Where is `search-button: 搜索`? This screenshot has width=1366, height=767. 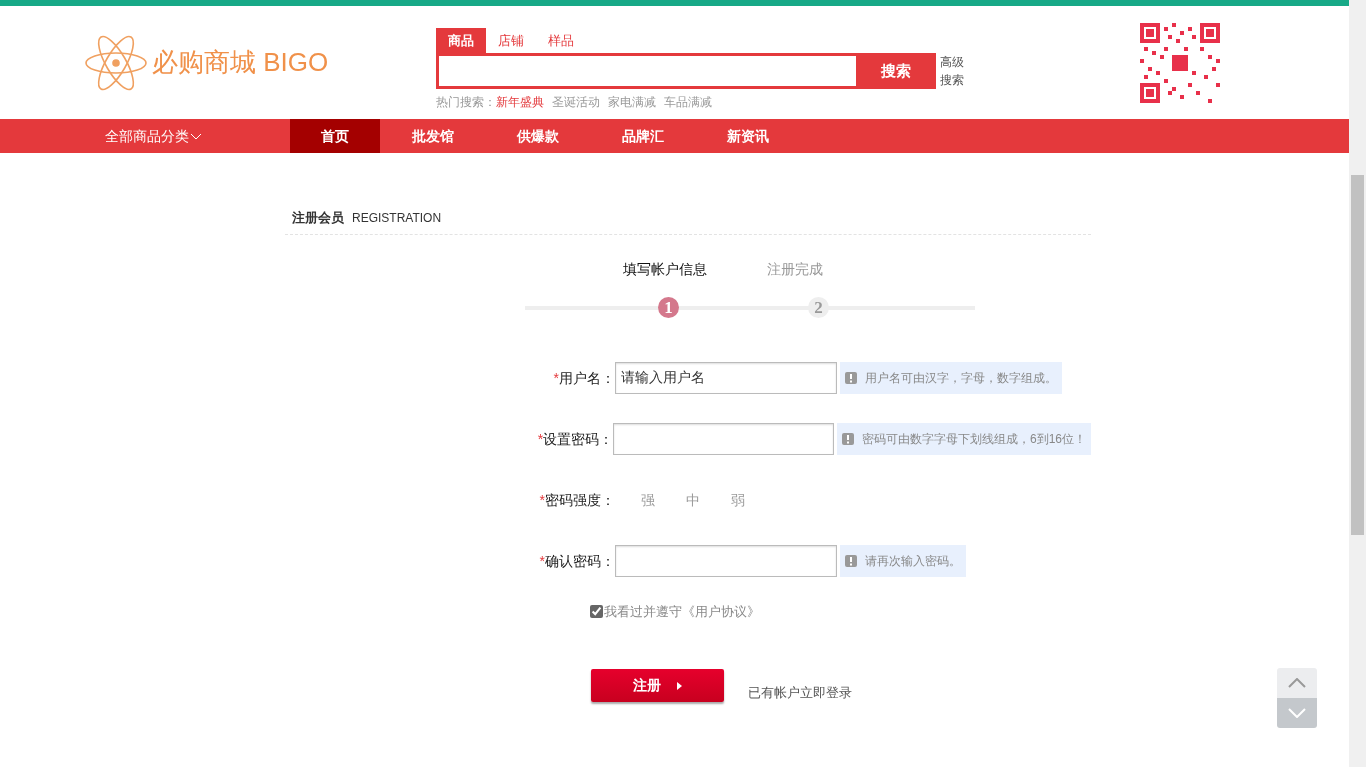
search-button: 搜索 is located at coordinates (896, 71).